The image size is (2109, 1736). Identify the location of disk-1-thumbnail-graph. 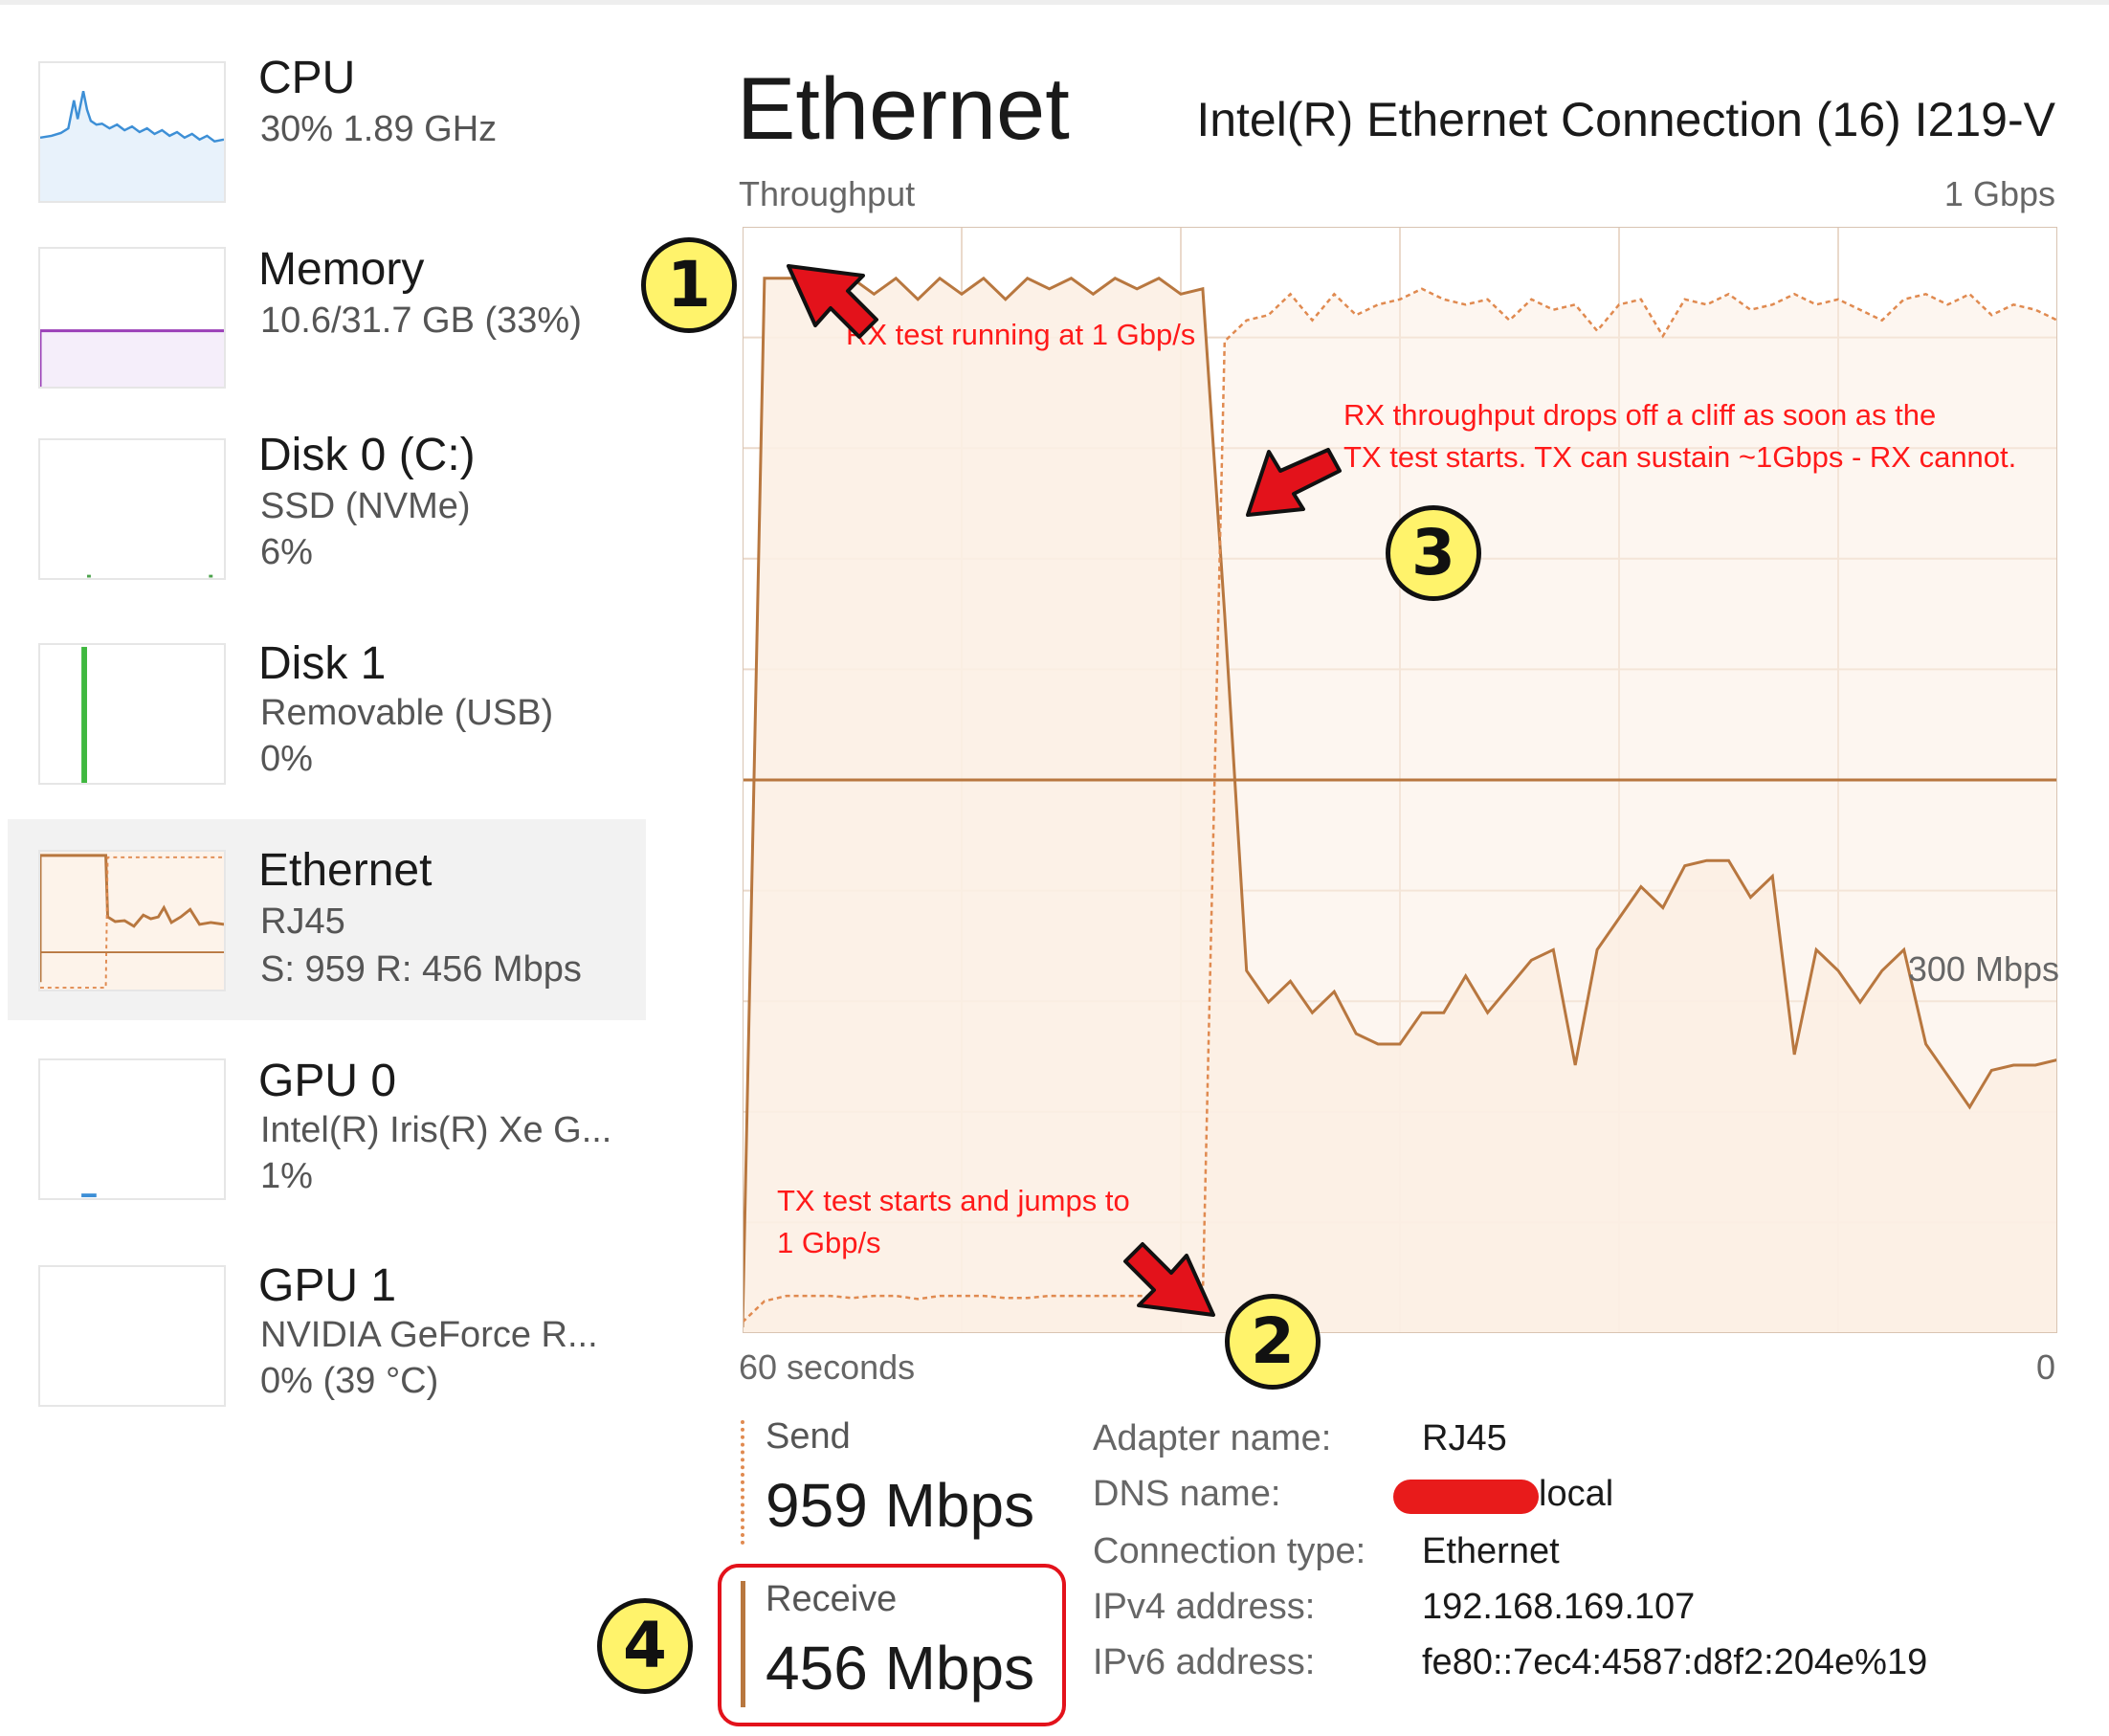
(132, 714).